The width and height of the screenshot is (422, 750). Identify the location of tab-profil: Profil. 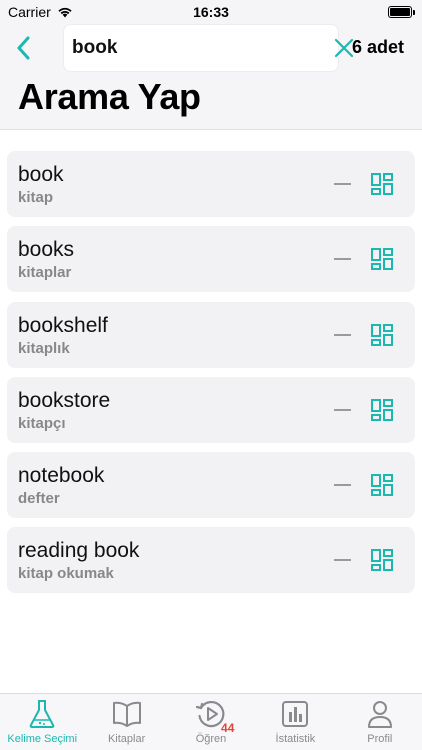
(380, 722).